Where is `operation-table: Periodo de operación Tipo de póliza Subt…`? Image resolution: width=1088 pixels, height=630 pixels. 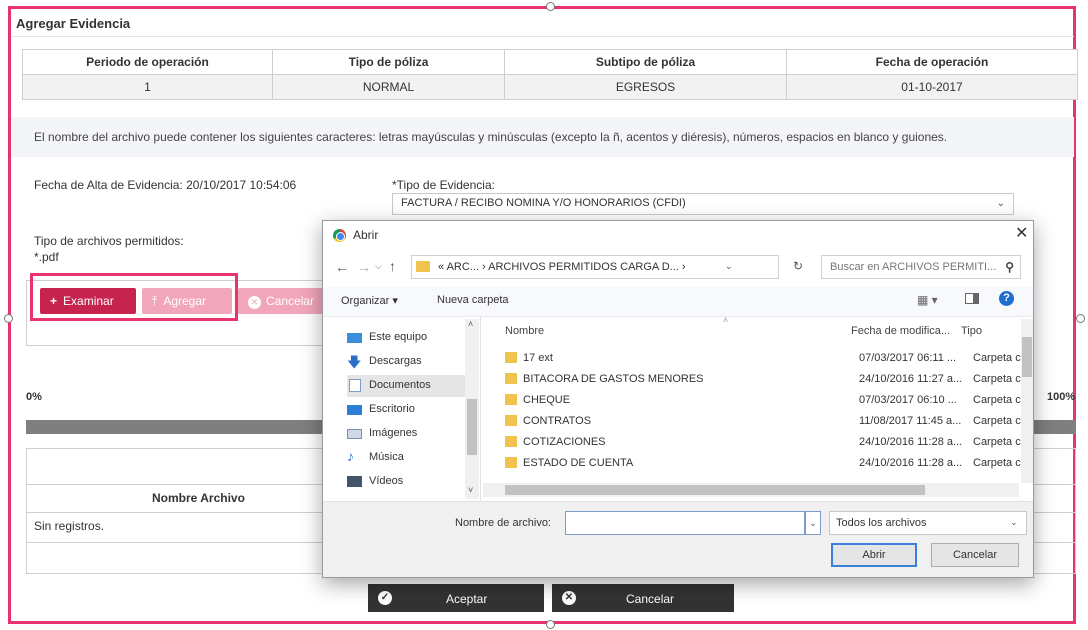 operation-table: Periodo de operación Tipo de póliza Subt… is located at coordinates (550, 74).